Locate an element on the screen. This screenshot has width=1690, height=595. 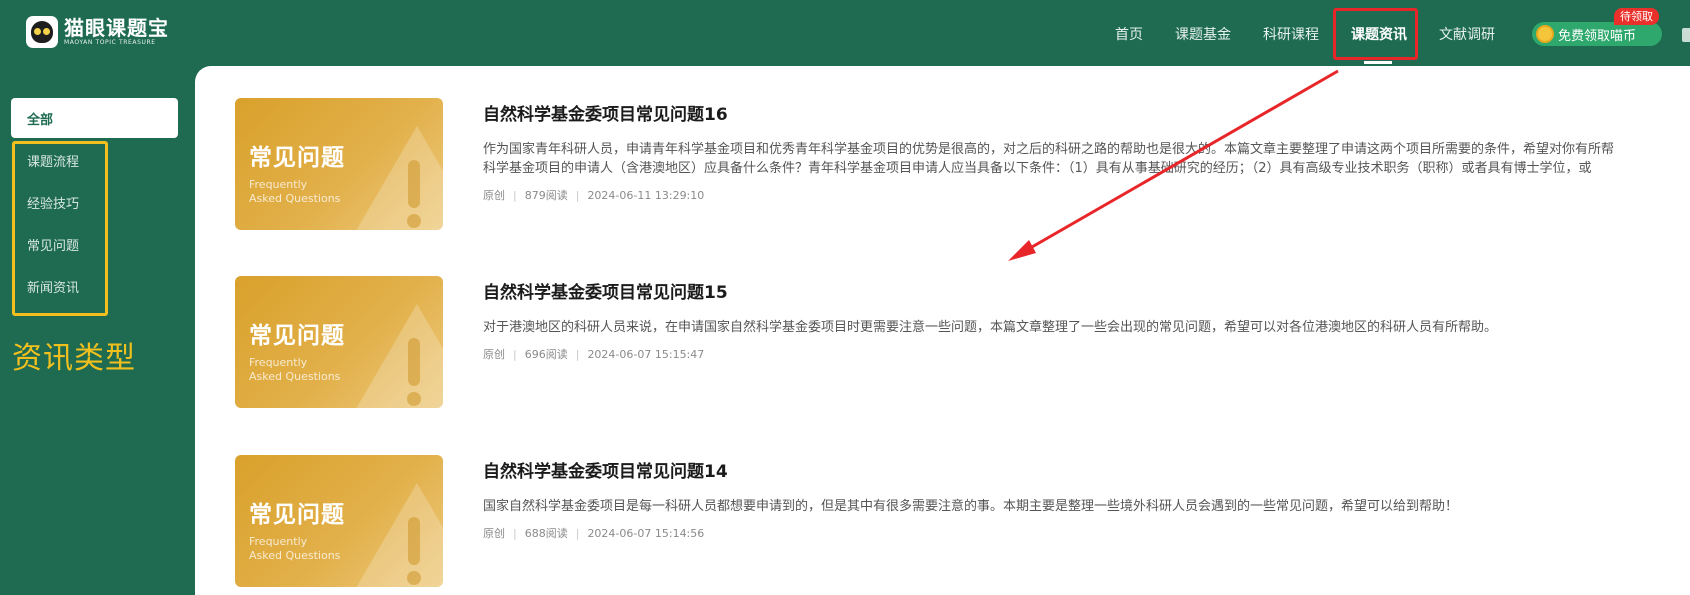
annotation-arrow is located at coordinates (1173, 165).